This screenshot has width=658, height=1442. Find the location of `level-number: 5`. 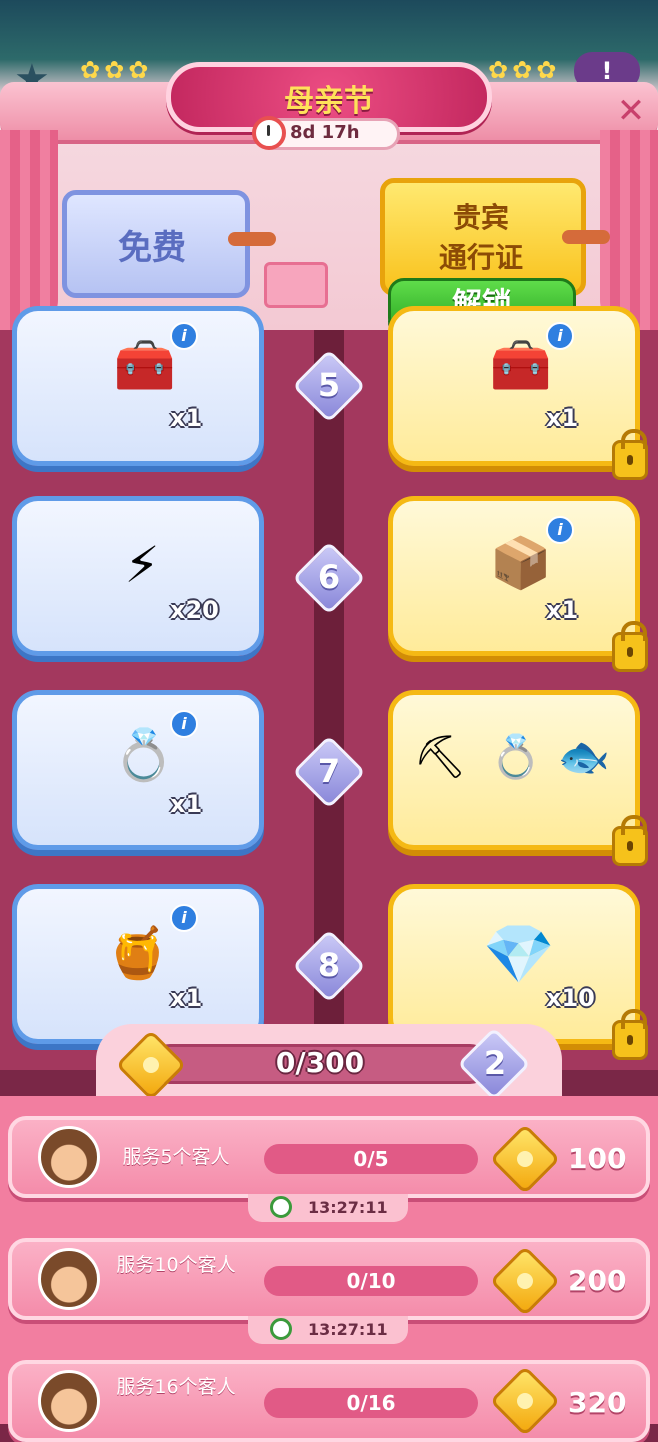

level-number: 5 is located at coordinates (329, 385).